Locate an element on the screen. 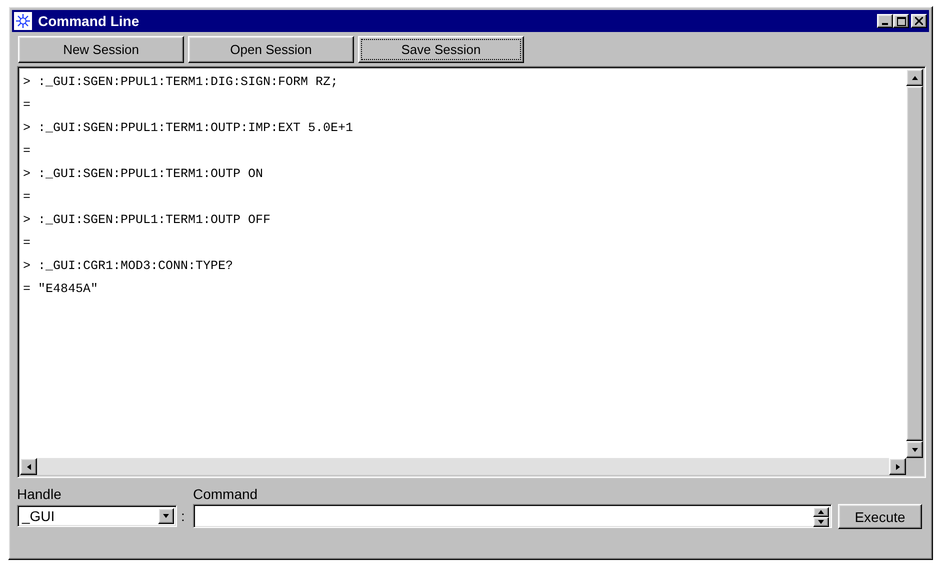  console-line-text: > :_GUI:CGR1:MOD3:CONN:TYPE? is located at coordinates (128, 266).